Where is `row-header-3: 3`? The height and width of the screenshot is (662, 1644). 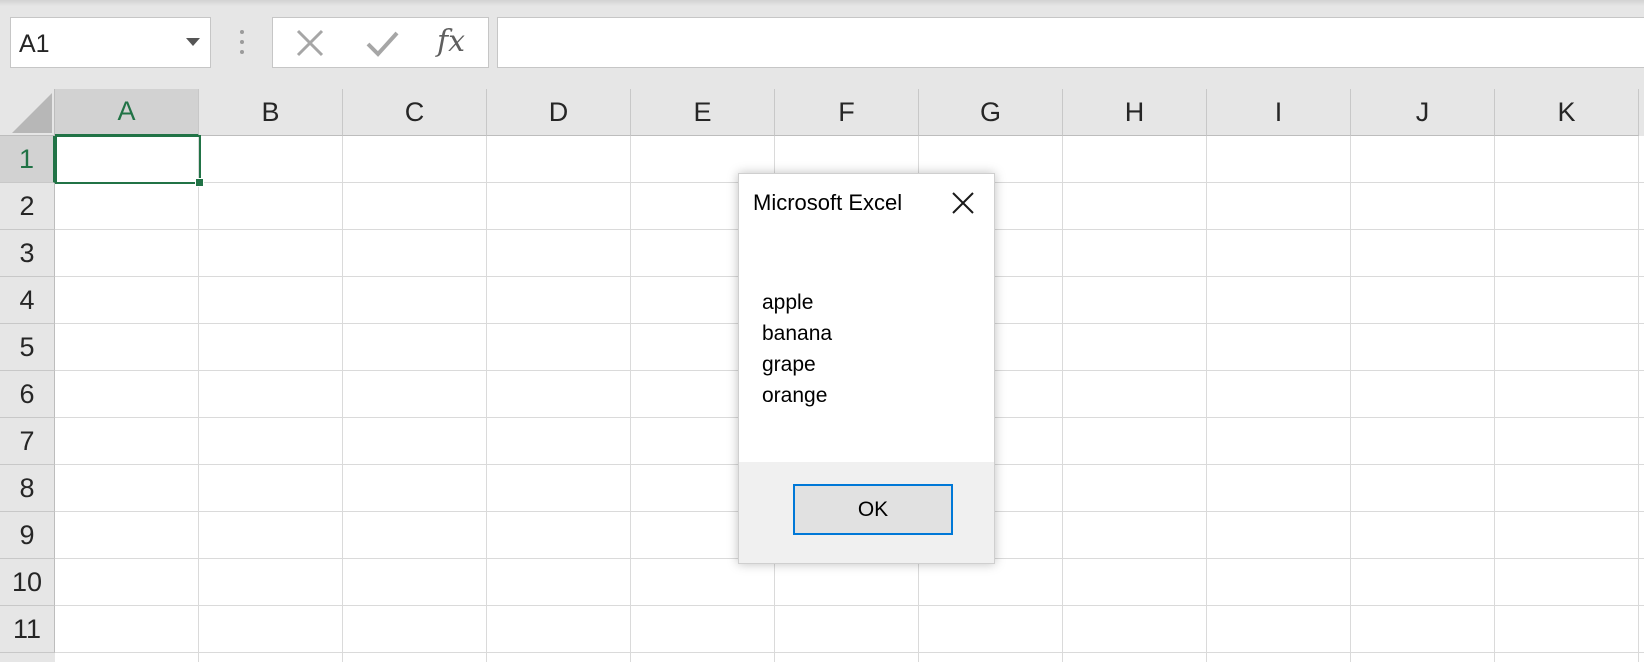 row-header-3: 3 is located at coordinates (27, 253).